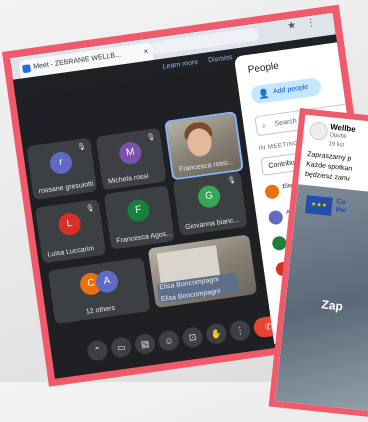 The image size is (368, 422). Describe the element at coordinates (319, 205) in the screenshot. I see `eu-flag-icon: ★★★` at that location.